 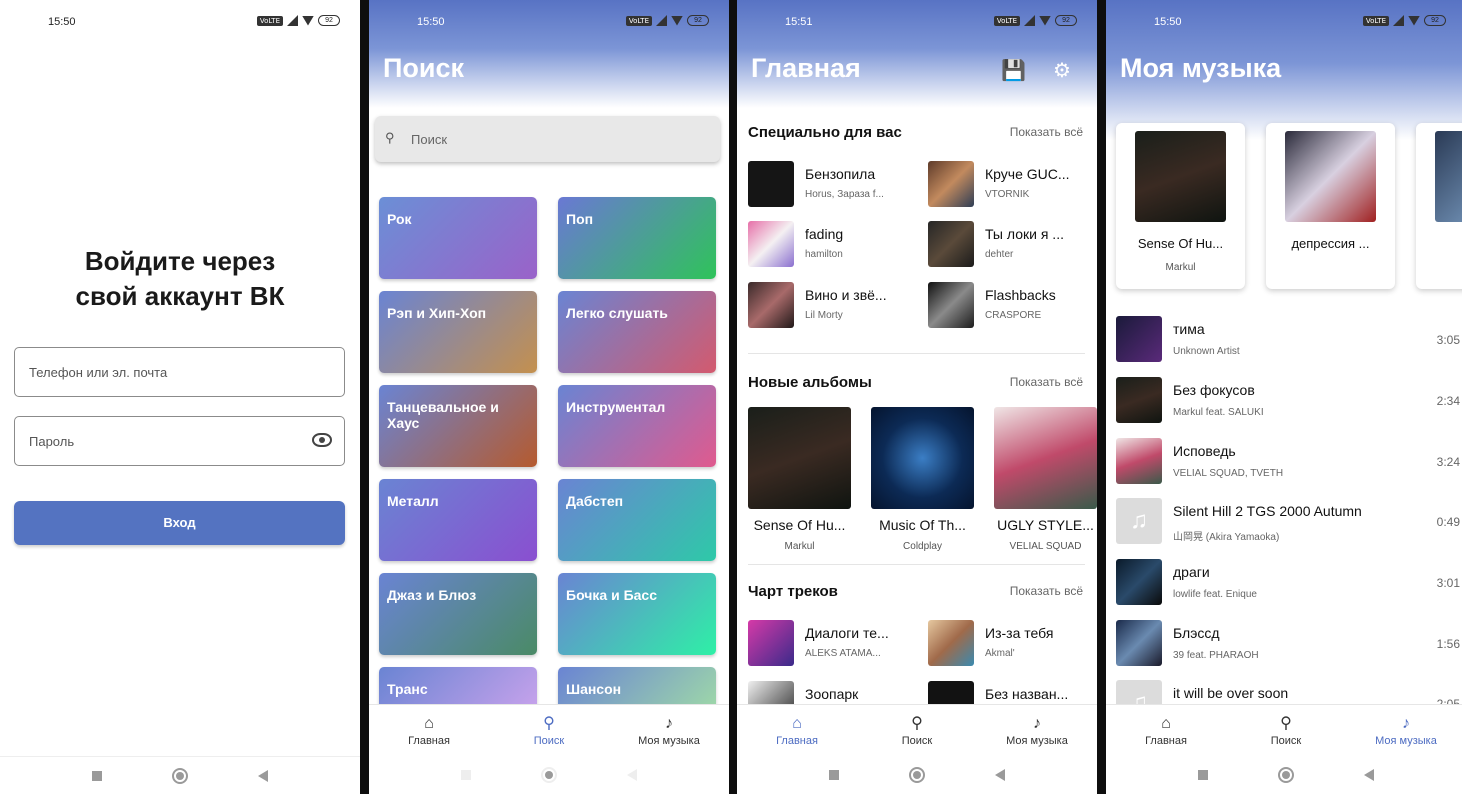 I want to click on genre-card: Танцевальное и Хаус, so click(x=458, y=426).